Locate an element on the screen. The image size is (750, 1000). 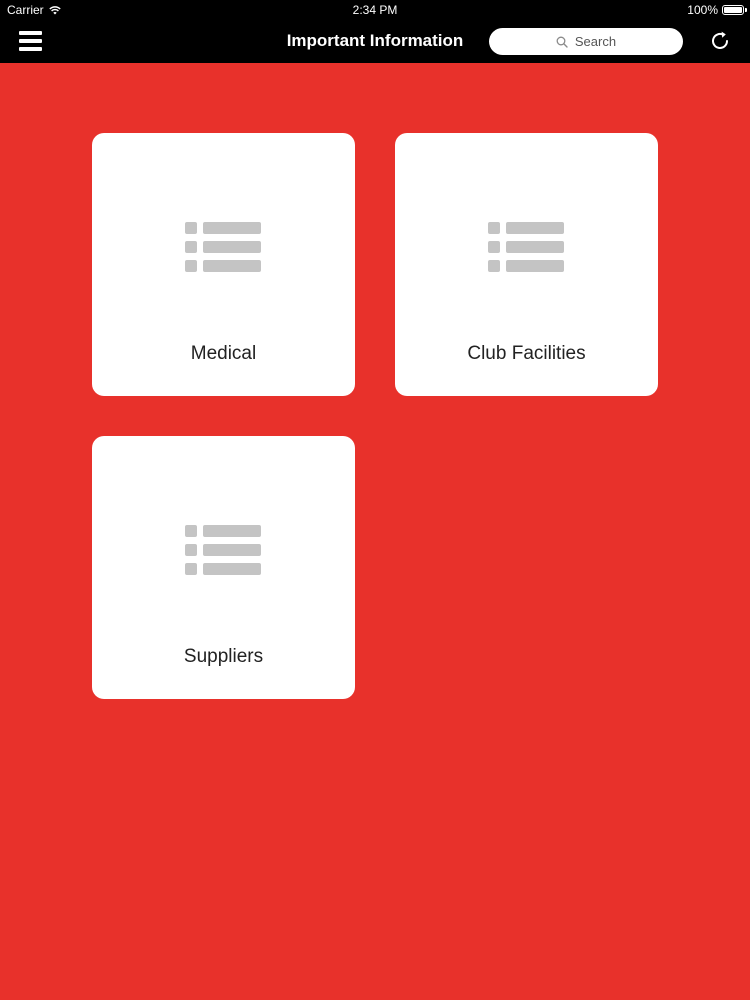
search-icon is located at coordinates (562, 42).